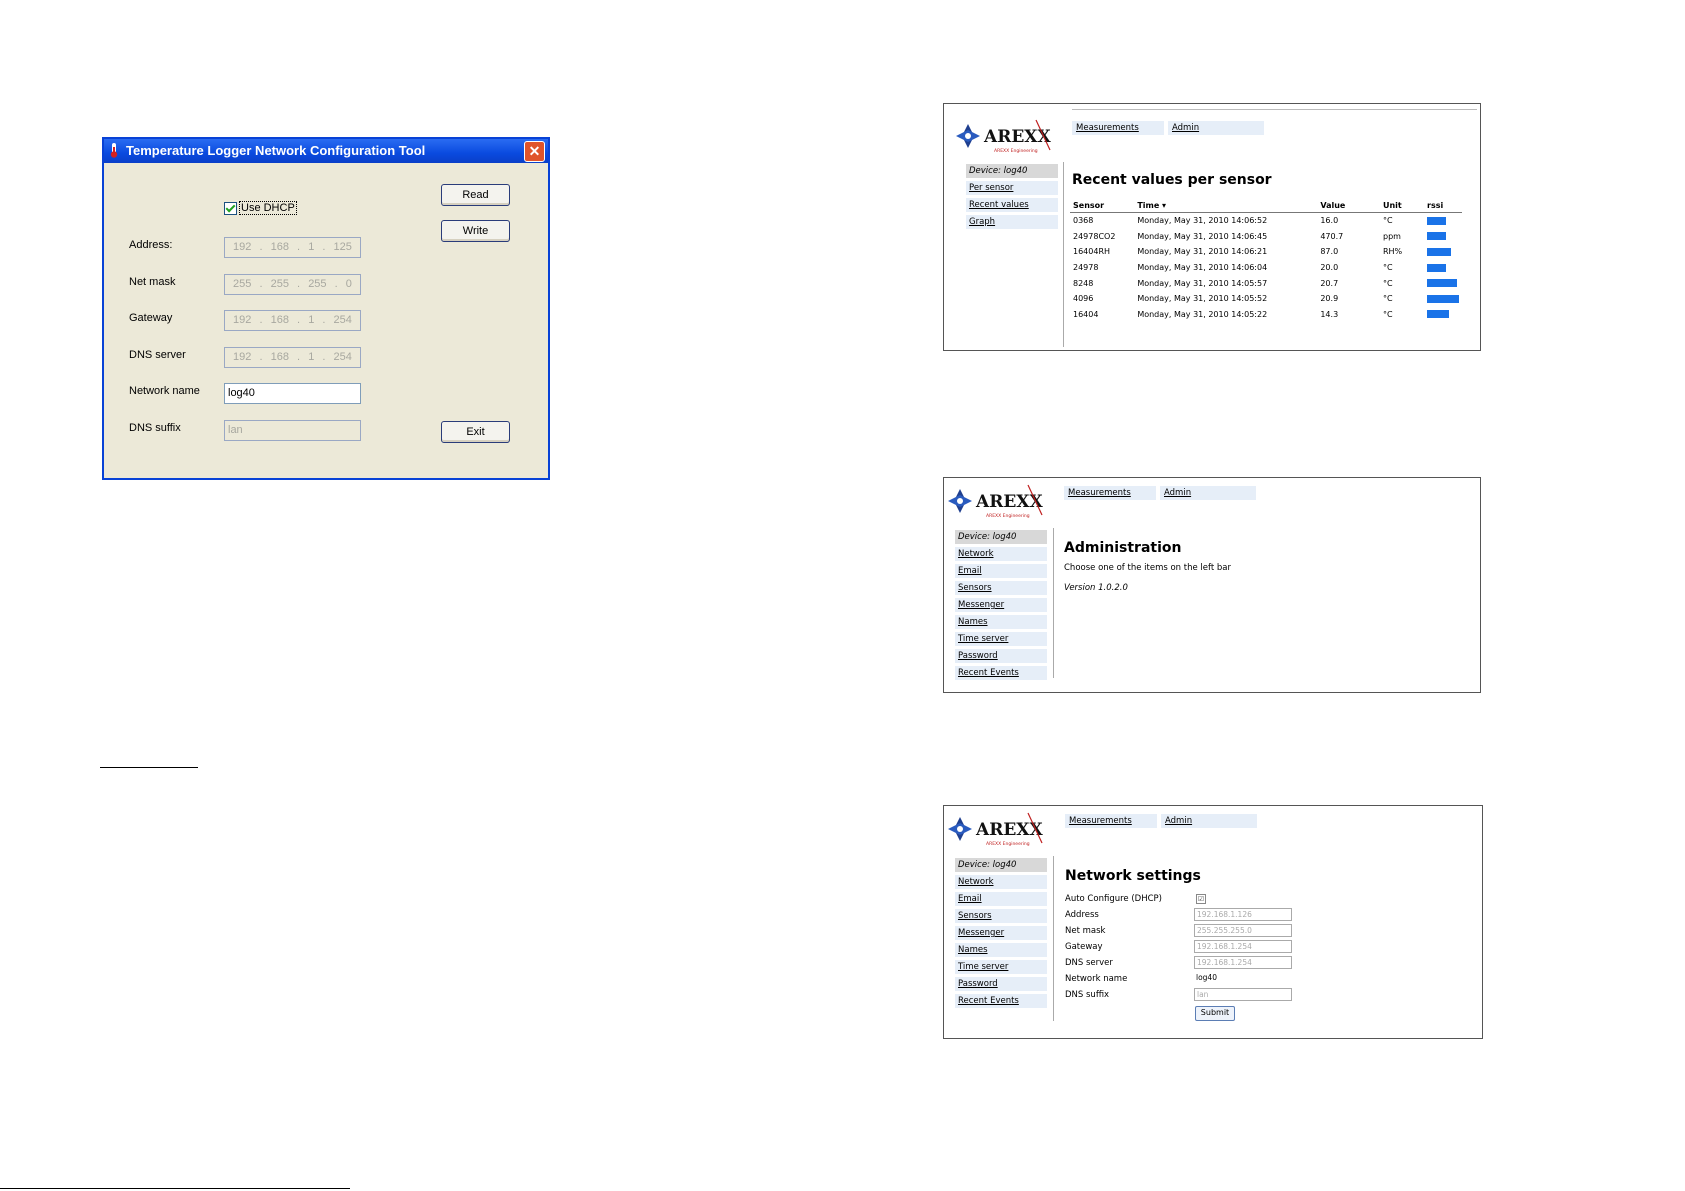  I want to click on gateway-label: Gateway, so click(1084, 947).